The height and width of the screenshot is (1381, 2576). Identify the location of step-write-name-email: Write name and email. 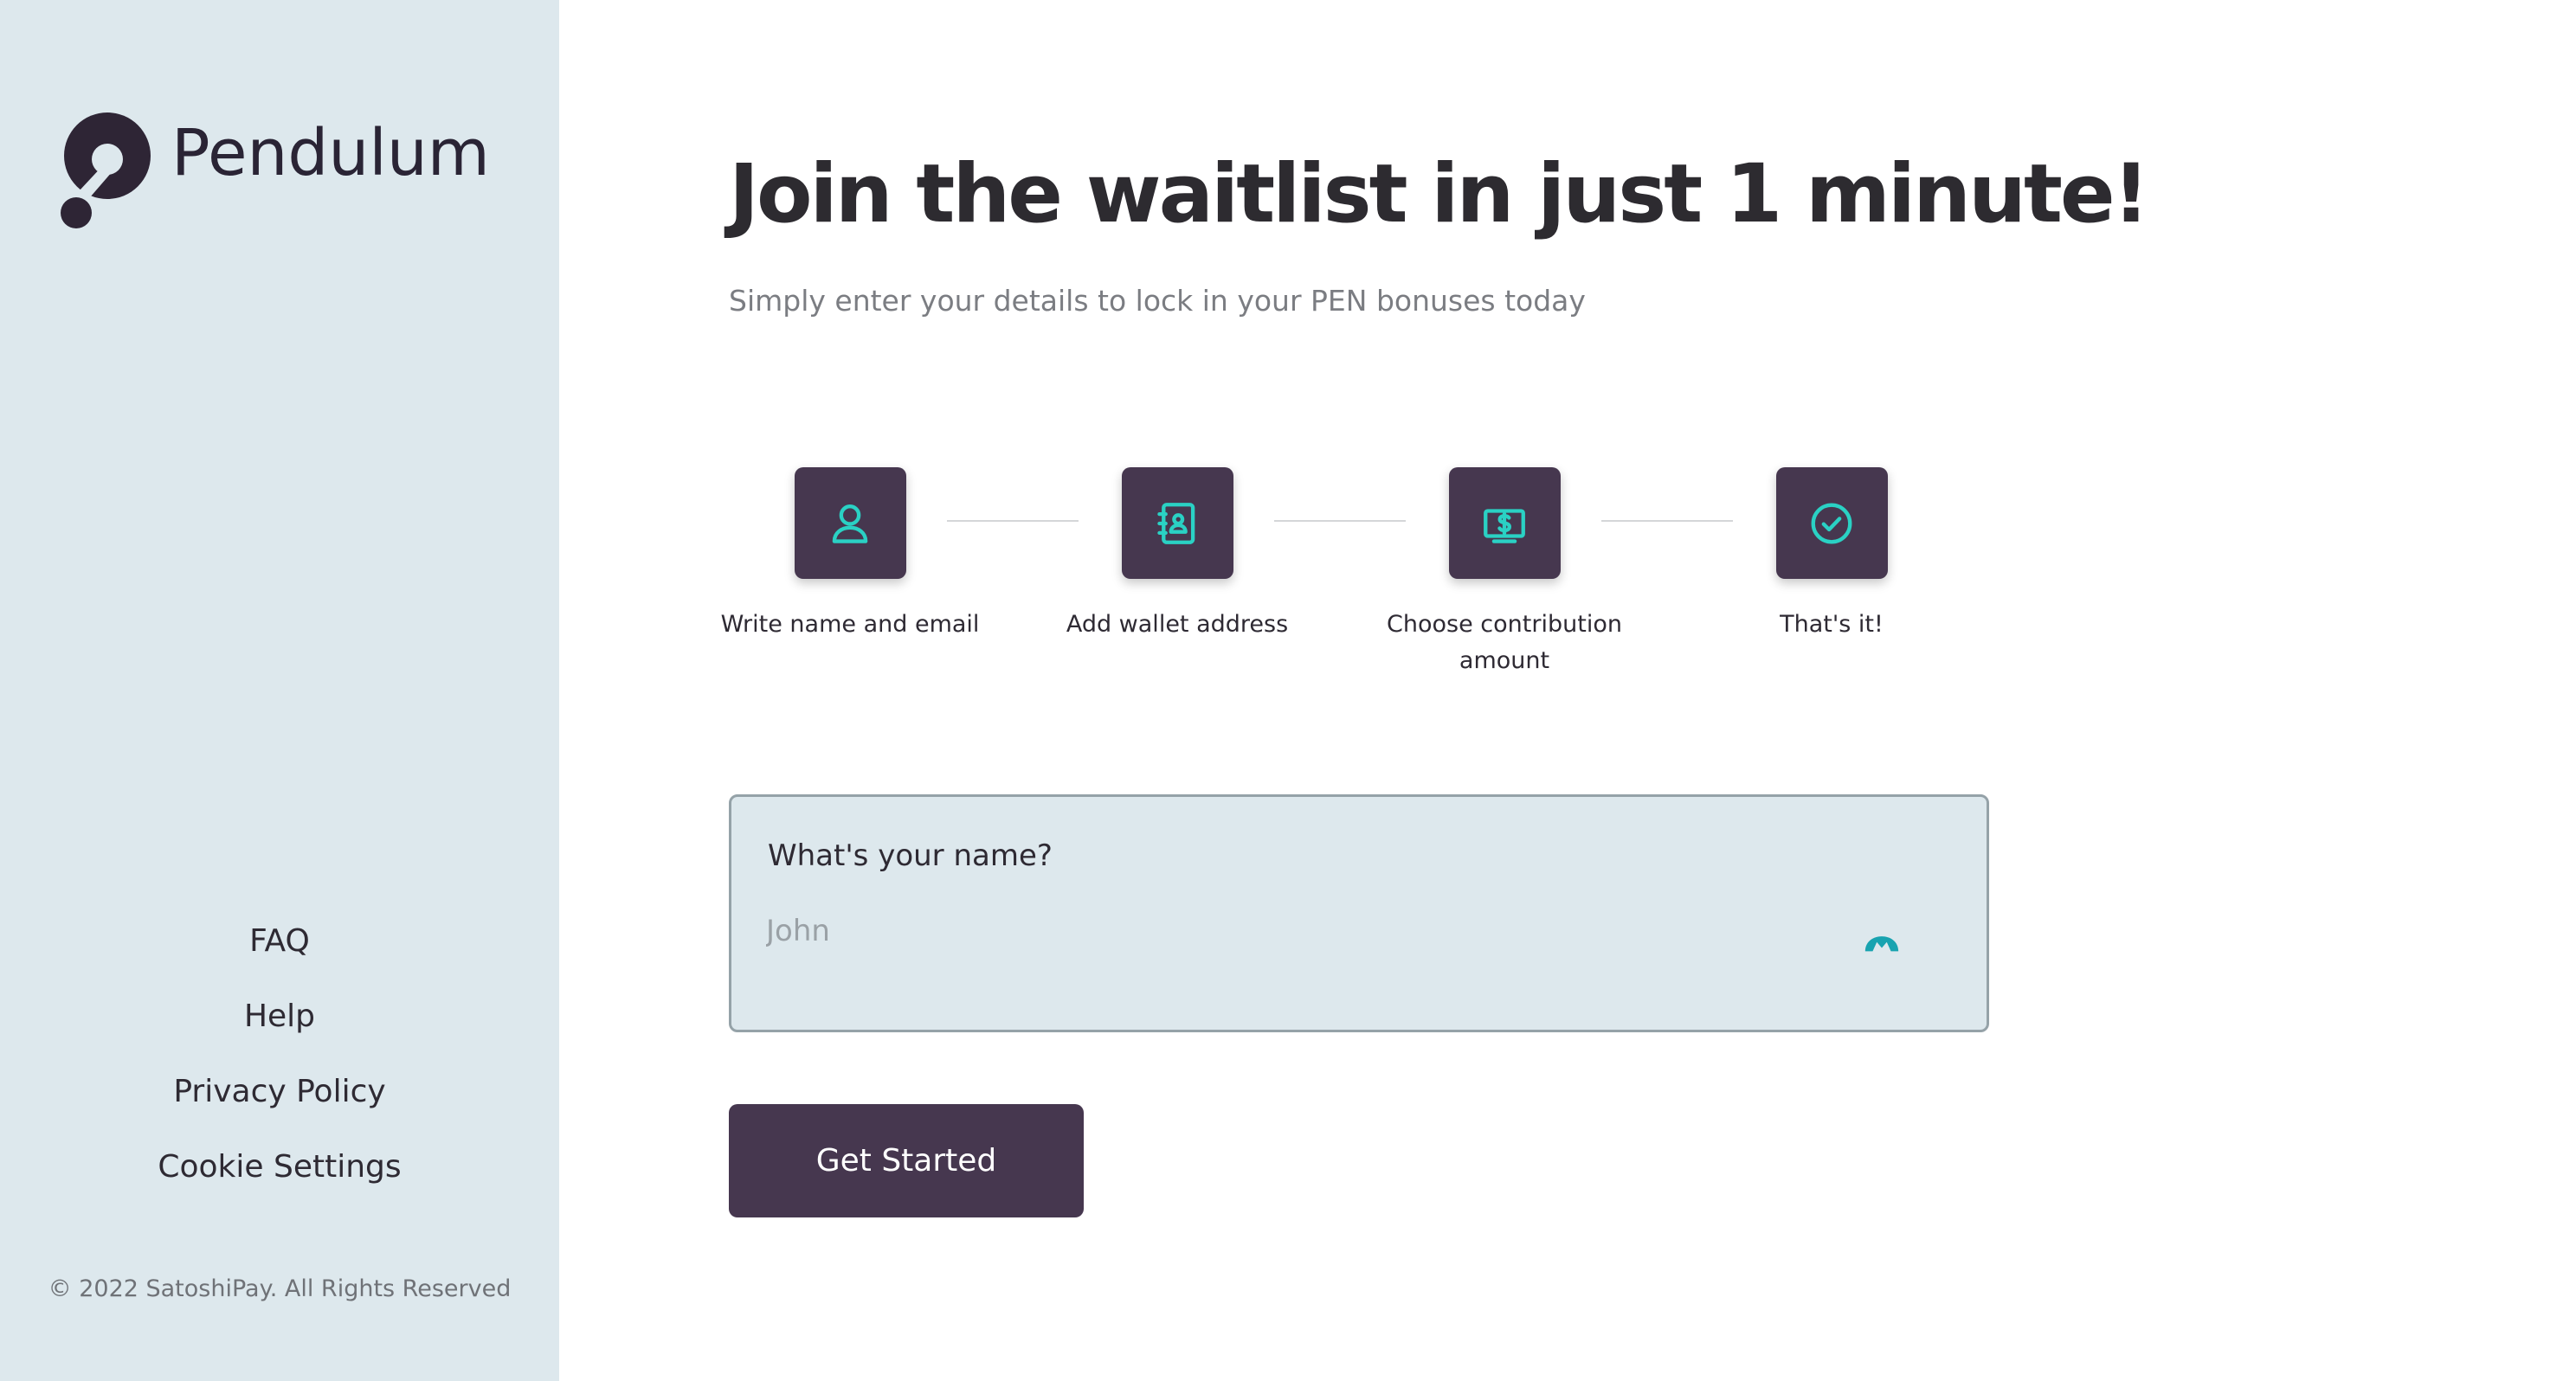
(850, 555).